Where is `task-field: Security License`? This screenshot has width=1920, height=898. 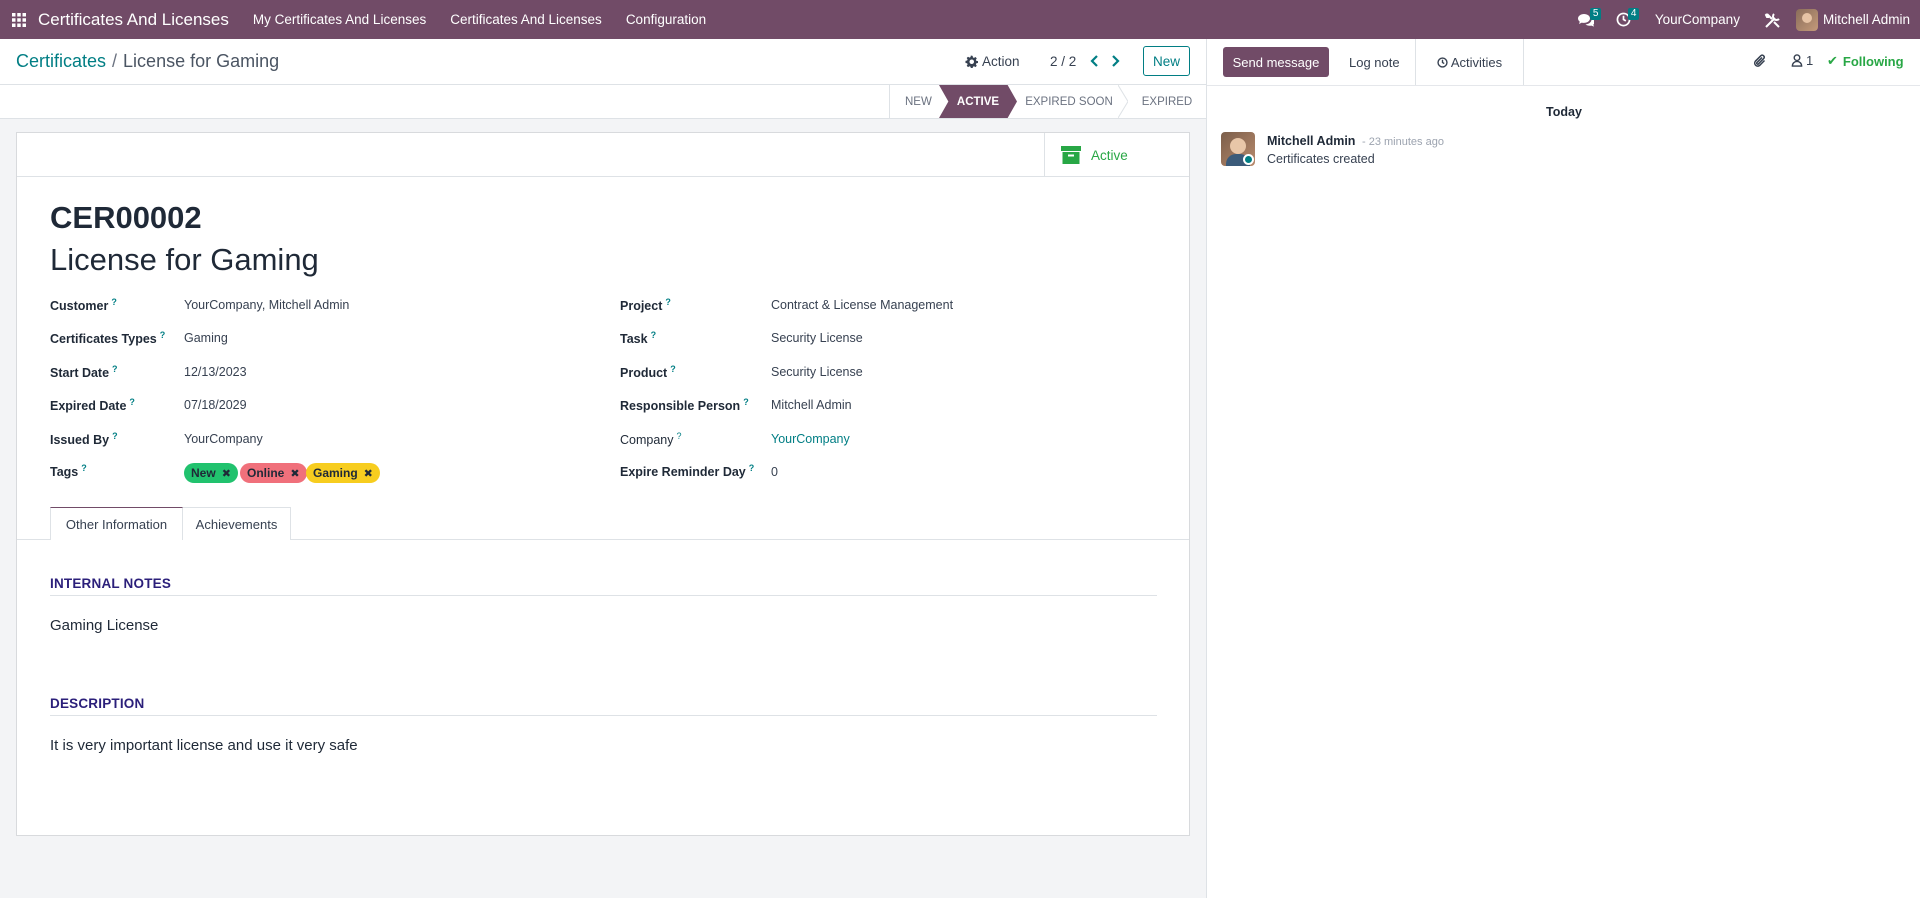
task-field: Security License is located at coordinates (817, 338).